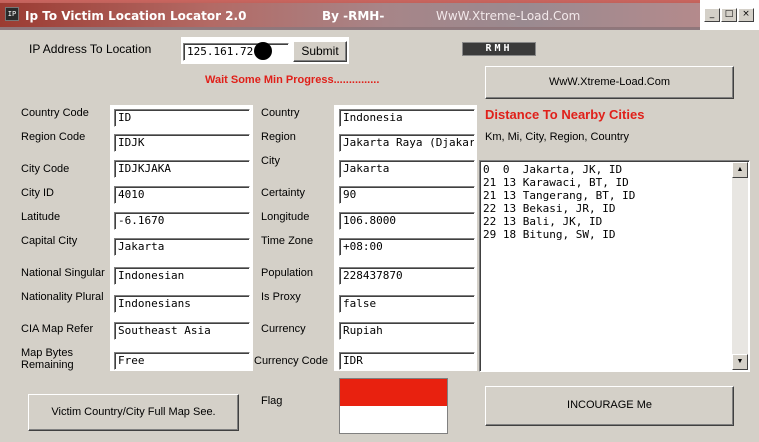 This screenshot has width=759, height=442. Describe the element at coordinates (182, 143) in the screenshot. I see `region-code-field: IDJK` at that location.